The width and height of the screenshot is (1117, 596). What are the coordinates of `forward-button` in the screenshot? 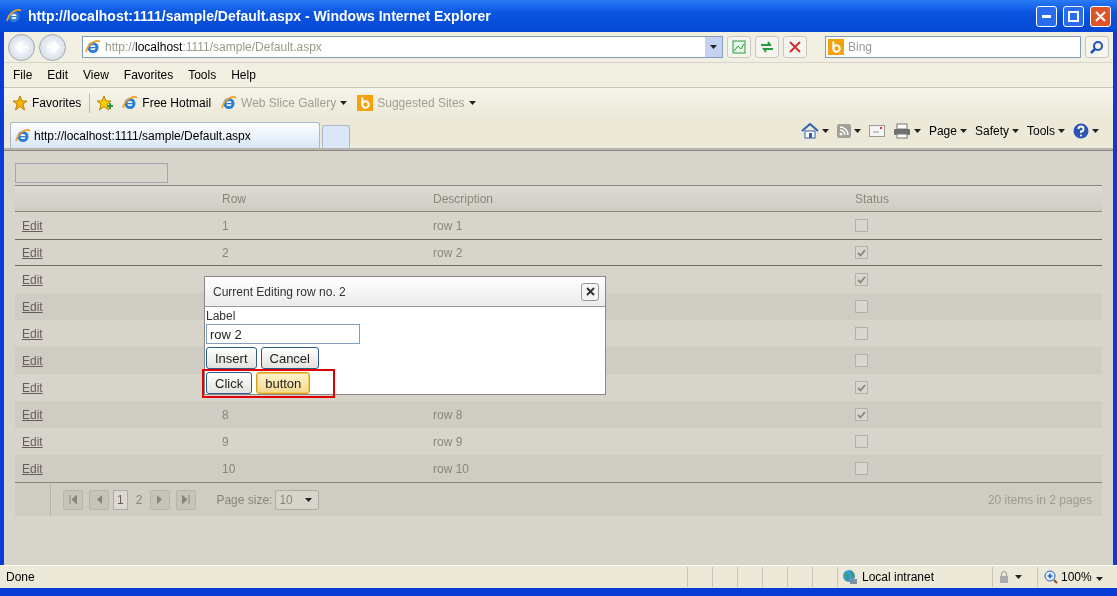 It's located at (52, 47).